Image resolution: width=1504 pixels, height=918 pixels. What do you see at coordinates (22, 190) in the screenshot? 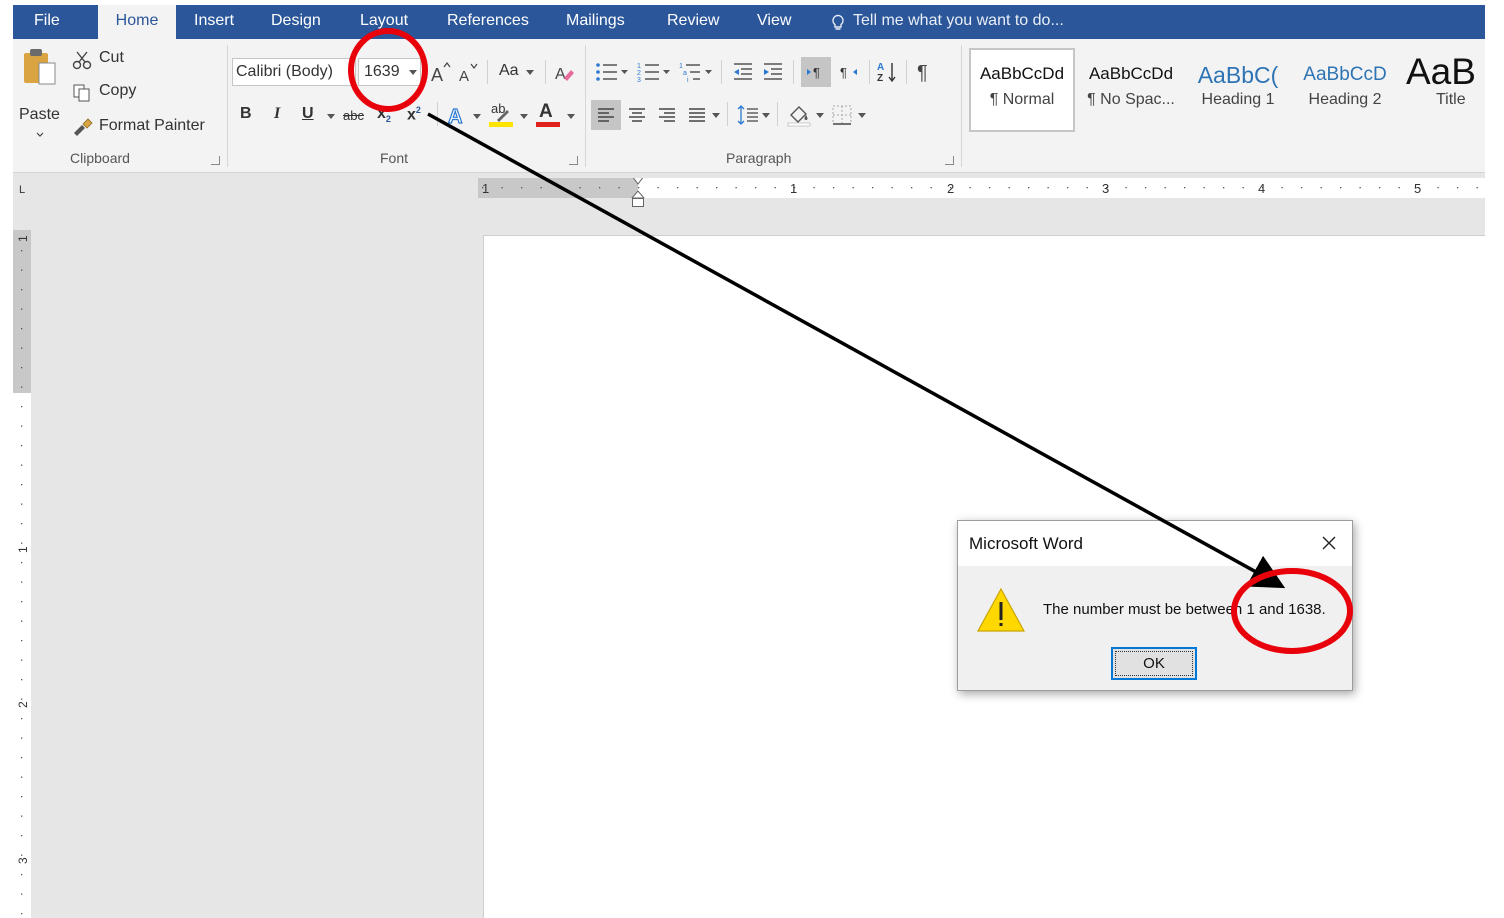
I see `tab-selector: L` at bounding box center [22, 190].